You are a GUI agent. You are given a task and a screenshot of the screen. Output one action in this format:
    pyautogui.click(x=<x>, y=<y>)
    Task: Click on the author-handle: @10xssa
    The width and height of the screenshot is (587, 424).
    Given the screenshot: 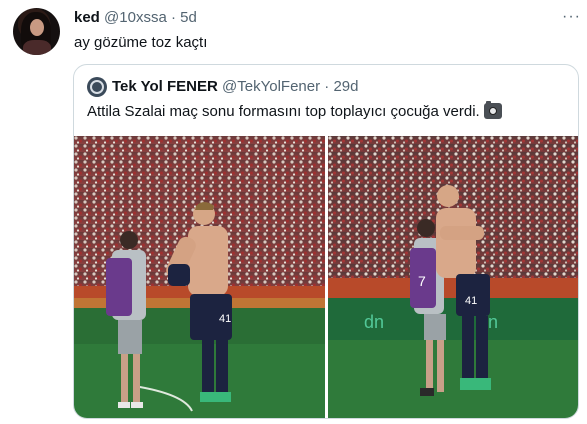 What is the action you would take?
    pyautogui.click(x=135, y=17)
    